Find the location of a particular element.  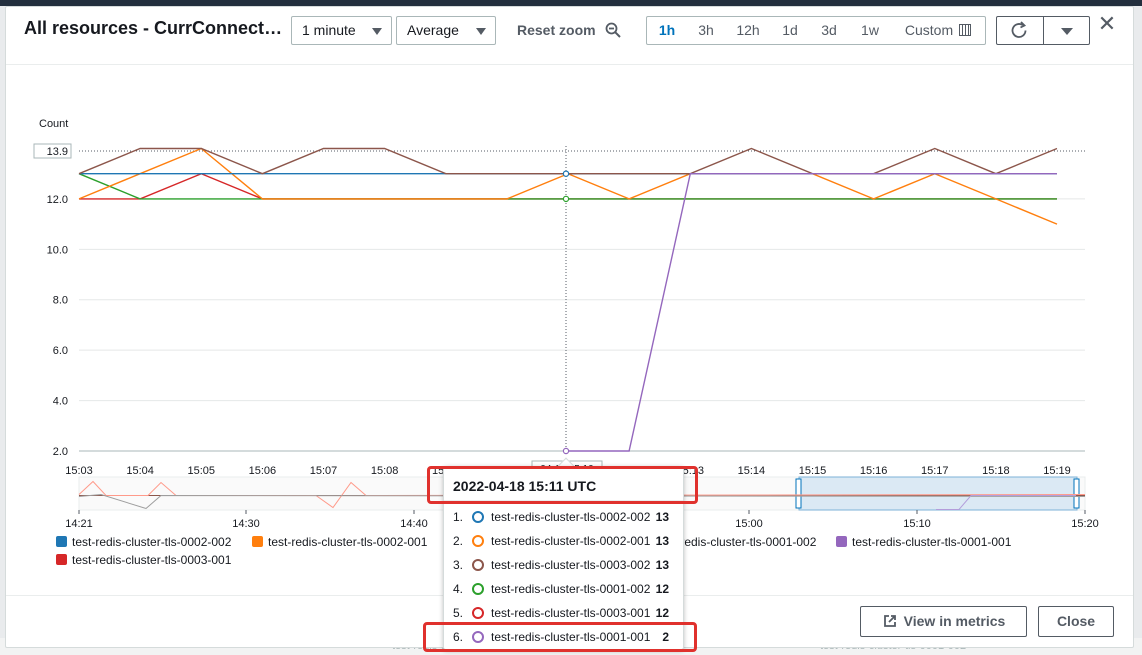

modal-title: All resources - CurrConnections is located at coordinates (155, 28).